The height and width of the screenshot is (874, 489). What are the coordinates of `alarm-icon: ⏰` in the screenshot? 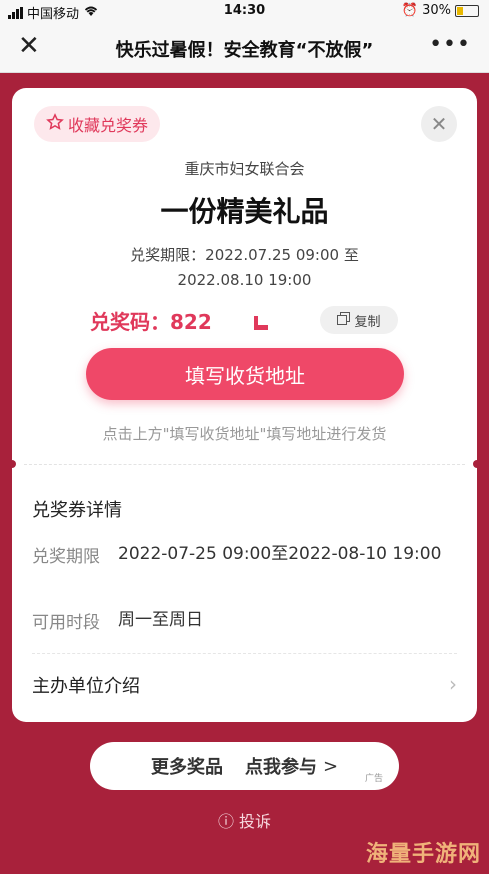 It's located at (410, 10).